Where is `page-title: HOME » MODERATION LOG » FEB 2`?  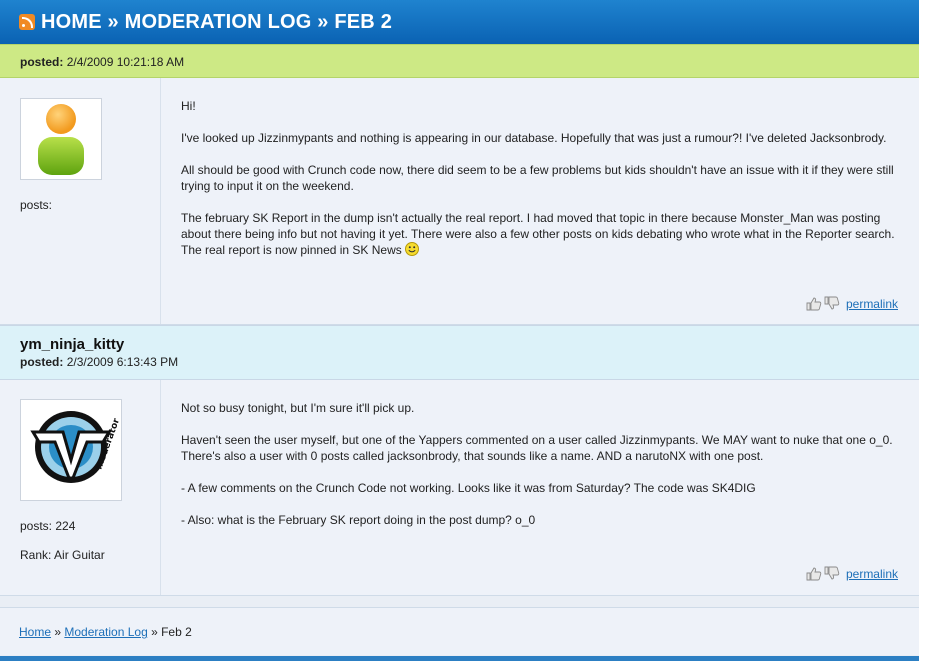 page-title: HOME » MODERATION LOG » FEB 2 is located at coordinates (217, 21).